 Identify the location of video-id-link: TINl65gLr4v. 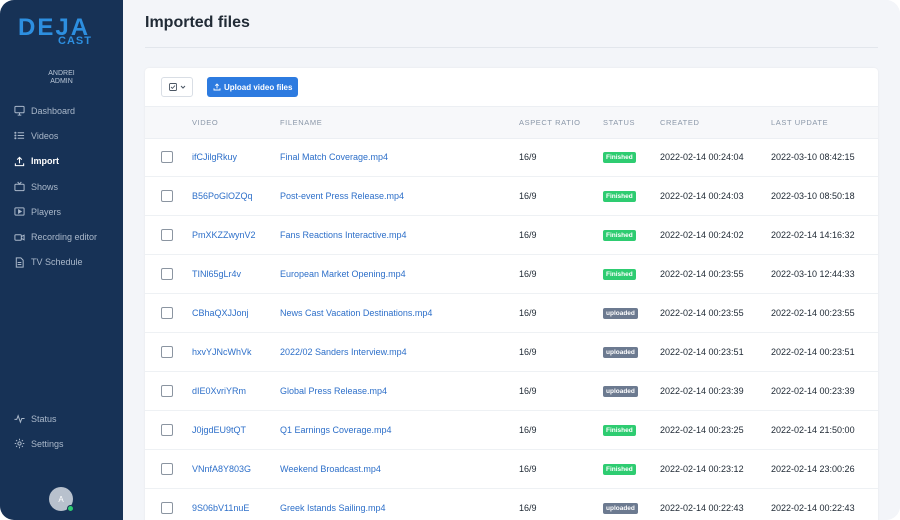
(216, 274).